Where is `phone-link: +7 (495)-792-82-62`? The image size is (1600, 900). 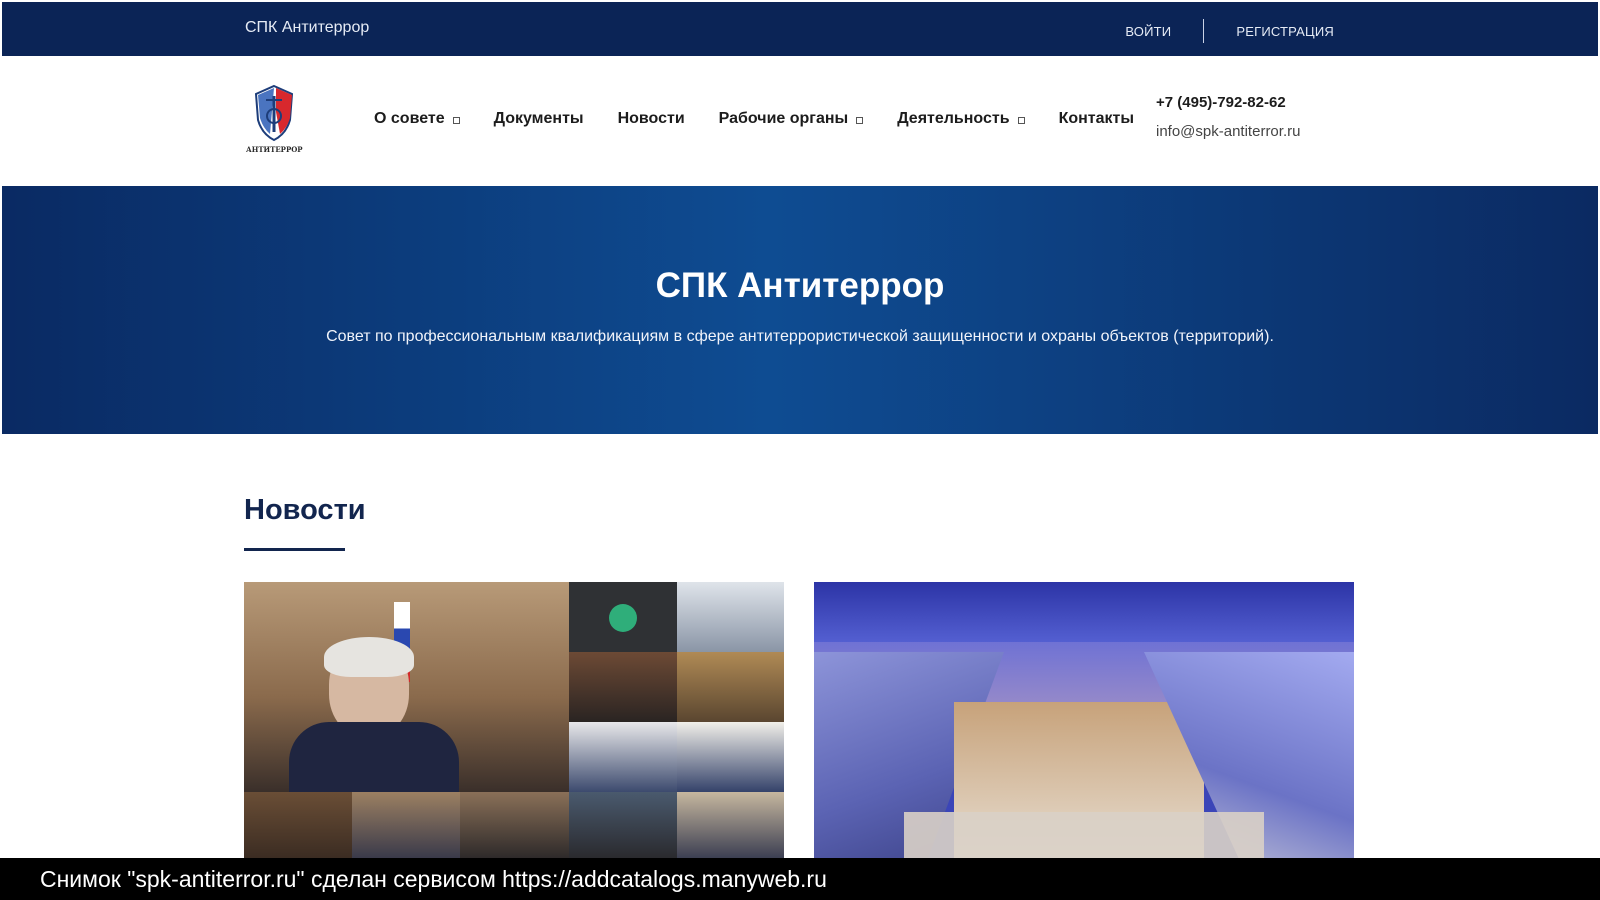
phone-link: +7 (495)-792-82-62 is located at coordinates (1228, 102).